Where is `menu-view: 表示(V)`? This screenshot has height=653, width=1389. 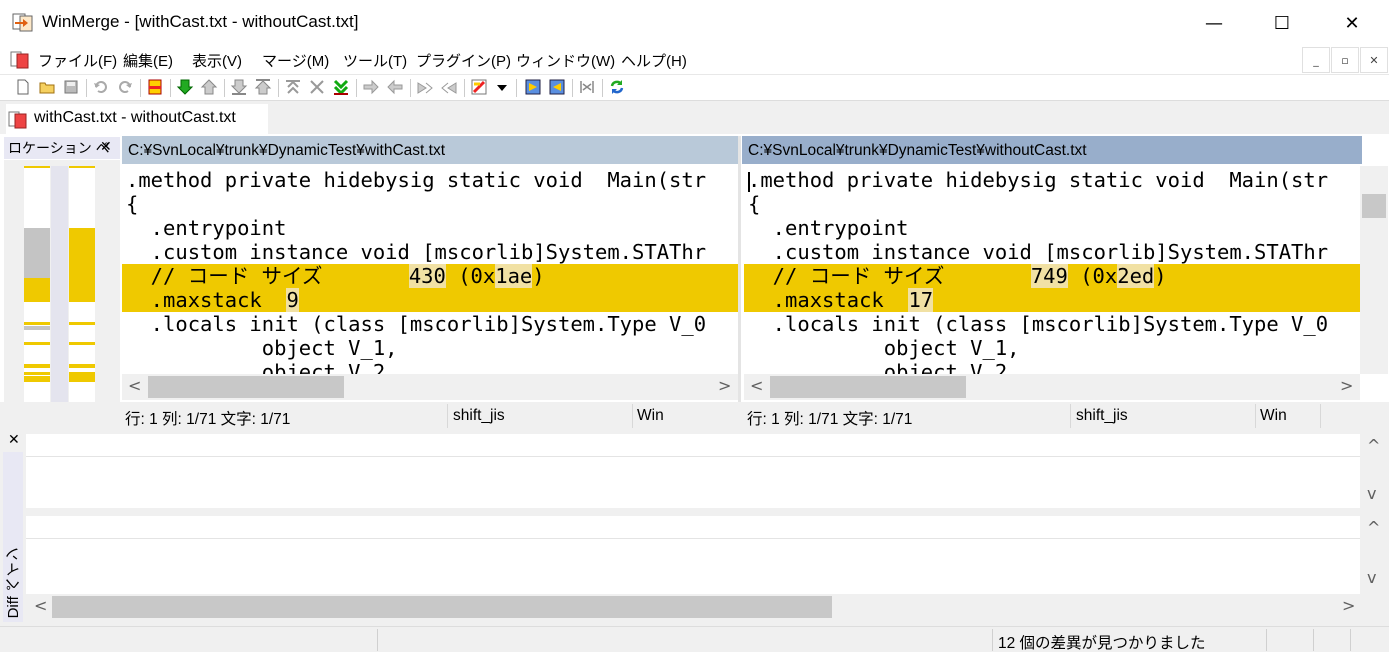 menu-view: 表示(V) is located at coordinates (217, 60).